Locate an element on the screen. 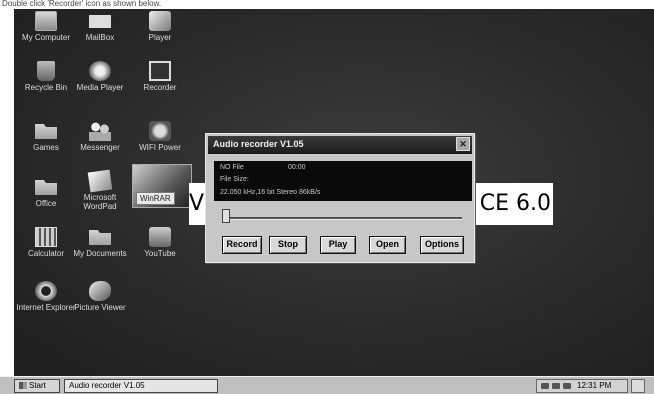 This screenshot has width=654, height=394. youtube-icon is located at coordinates (160, 237).